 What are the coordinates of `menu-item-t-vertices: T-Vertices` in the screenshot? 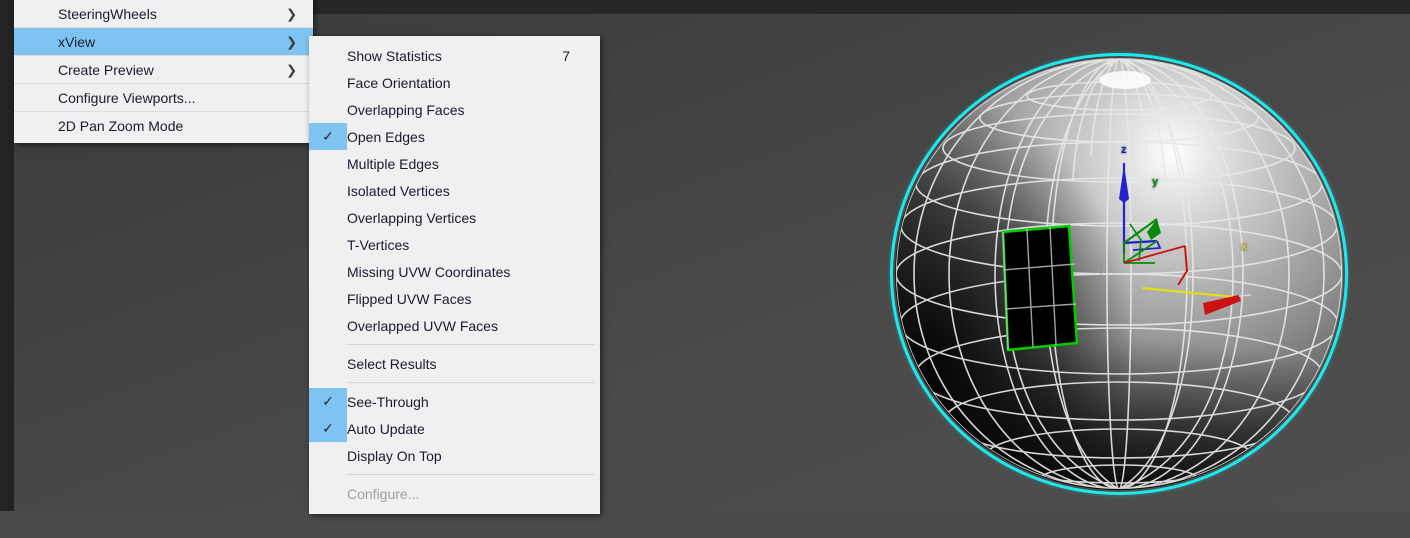 It's located at (454, 244).